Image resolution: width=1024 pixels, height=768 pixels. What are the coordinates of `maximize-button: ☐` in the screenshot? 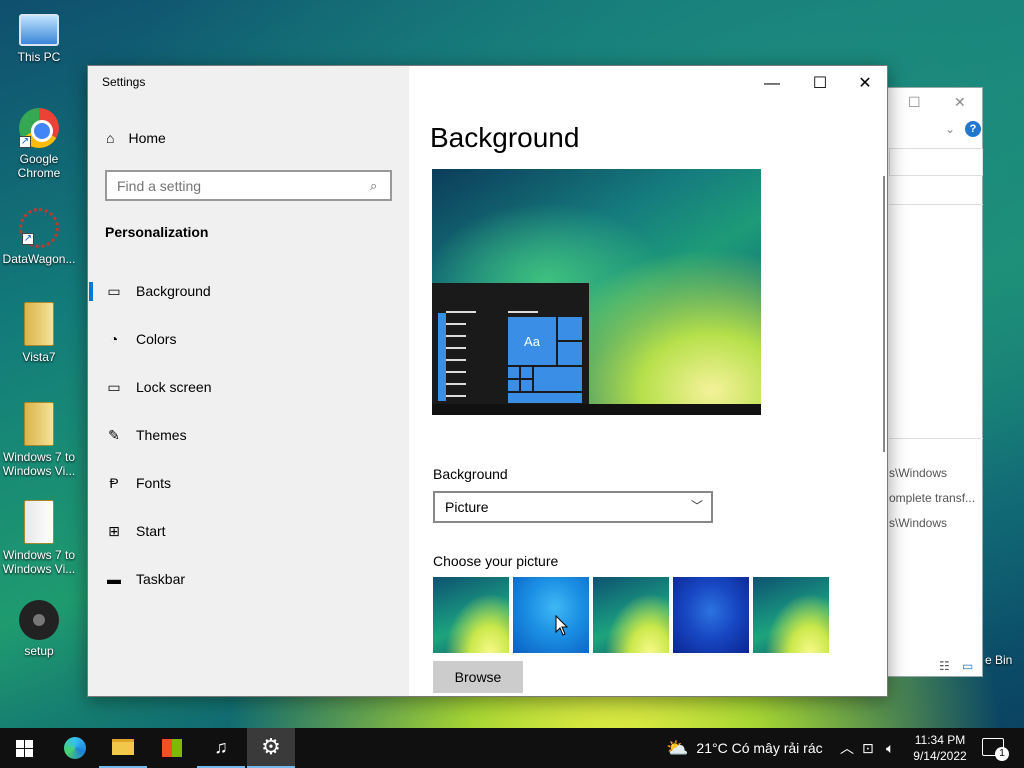 It's located at (820, 84).